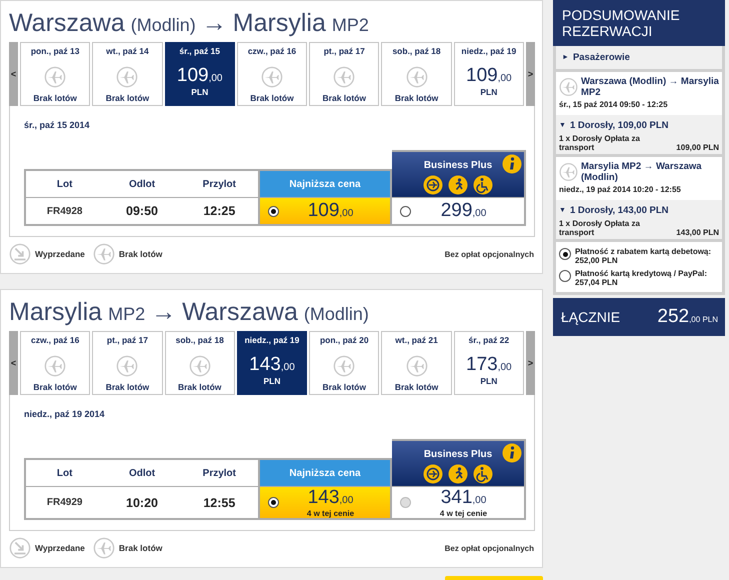 The image size is (729, 580). Describe the element at coordinates (199, 74) in the screenshot. I see `date-tab: śr., paź 15 109,00 PLN` at that location.